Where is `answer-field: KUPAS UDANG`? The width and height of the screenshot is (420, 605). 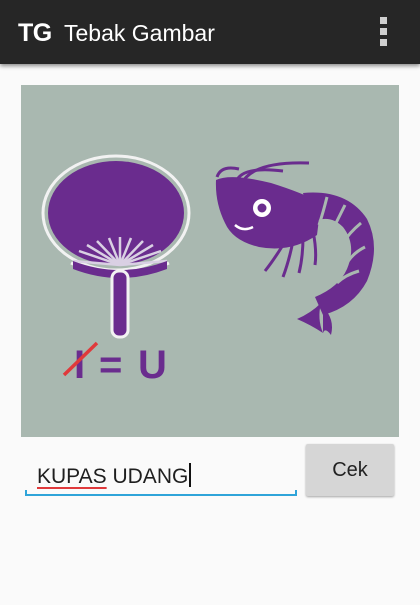 answer-field: KUPAS UDANG is located at coordinates (114, 477).